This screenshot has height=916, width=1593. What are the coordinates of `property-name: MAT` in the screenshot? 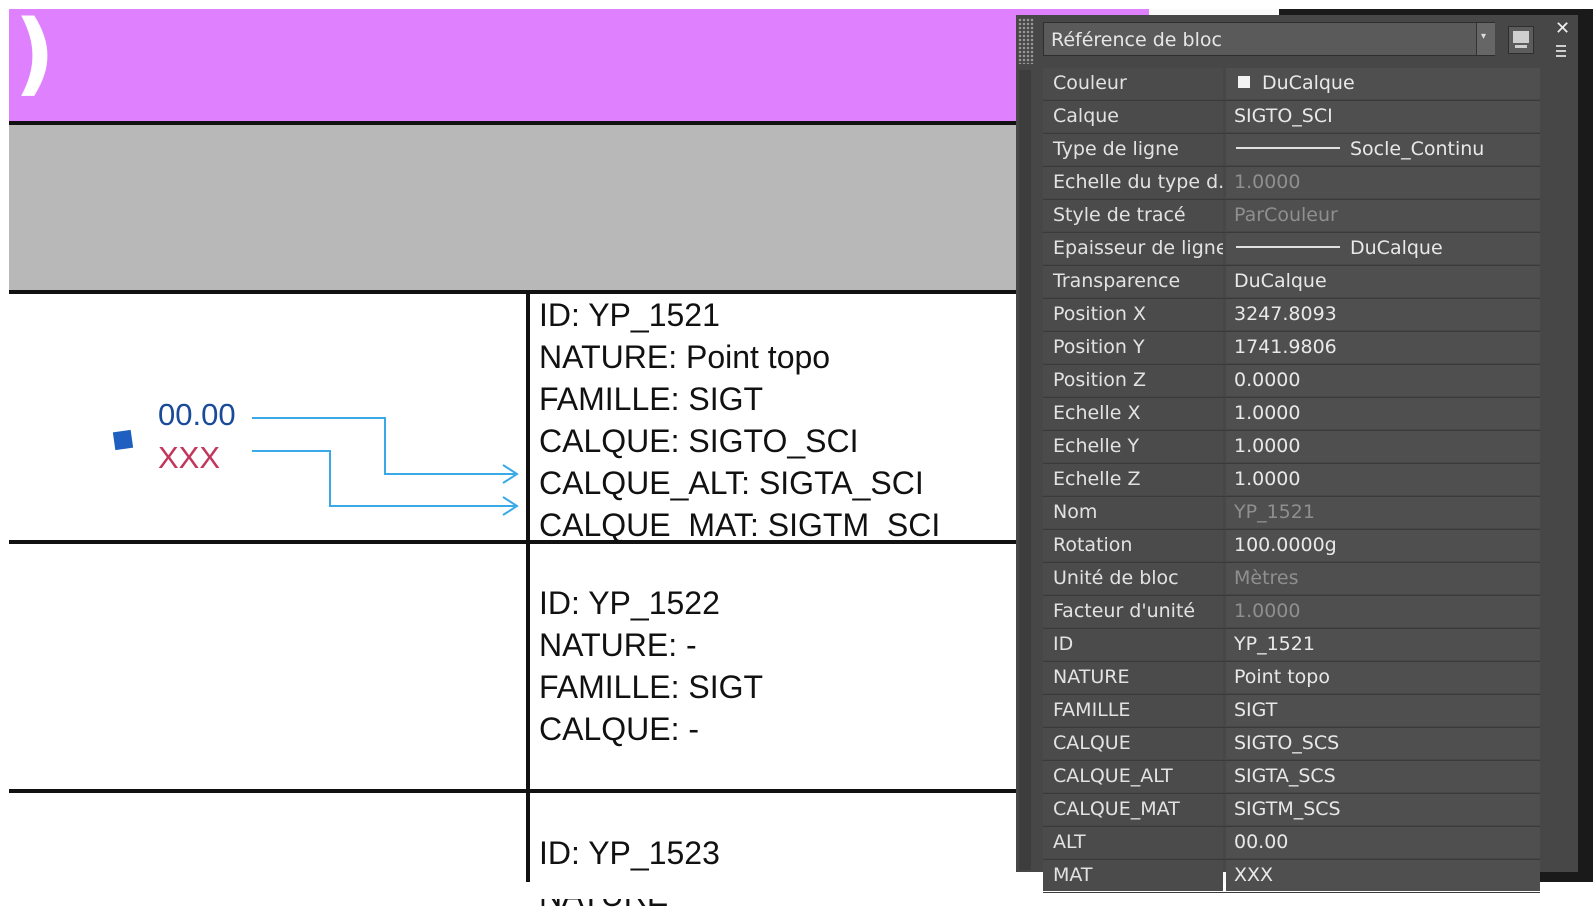 It's located at (1133, 875).